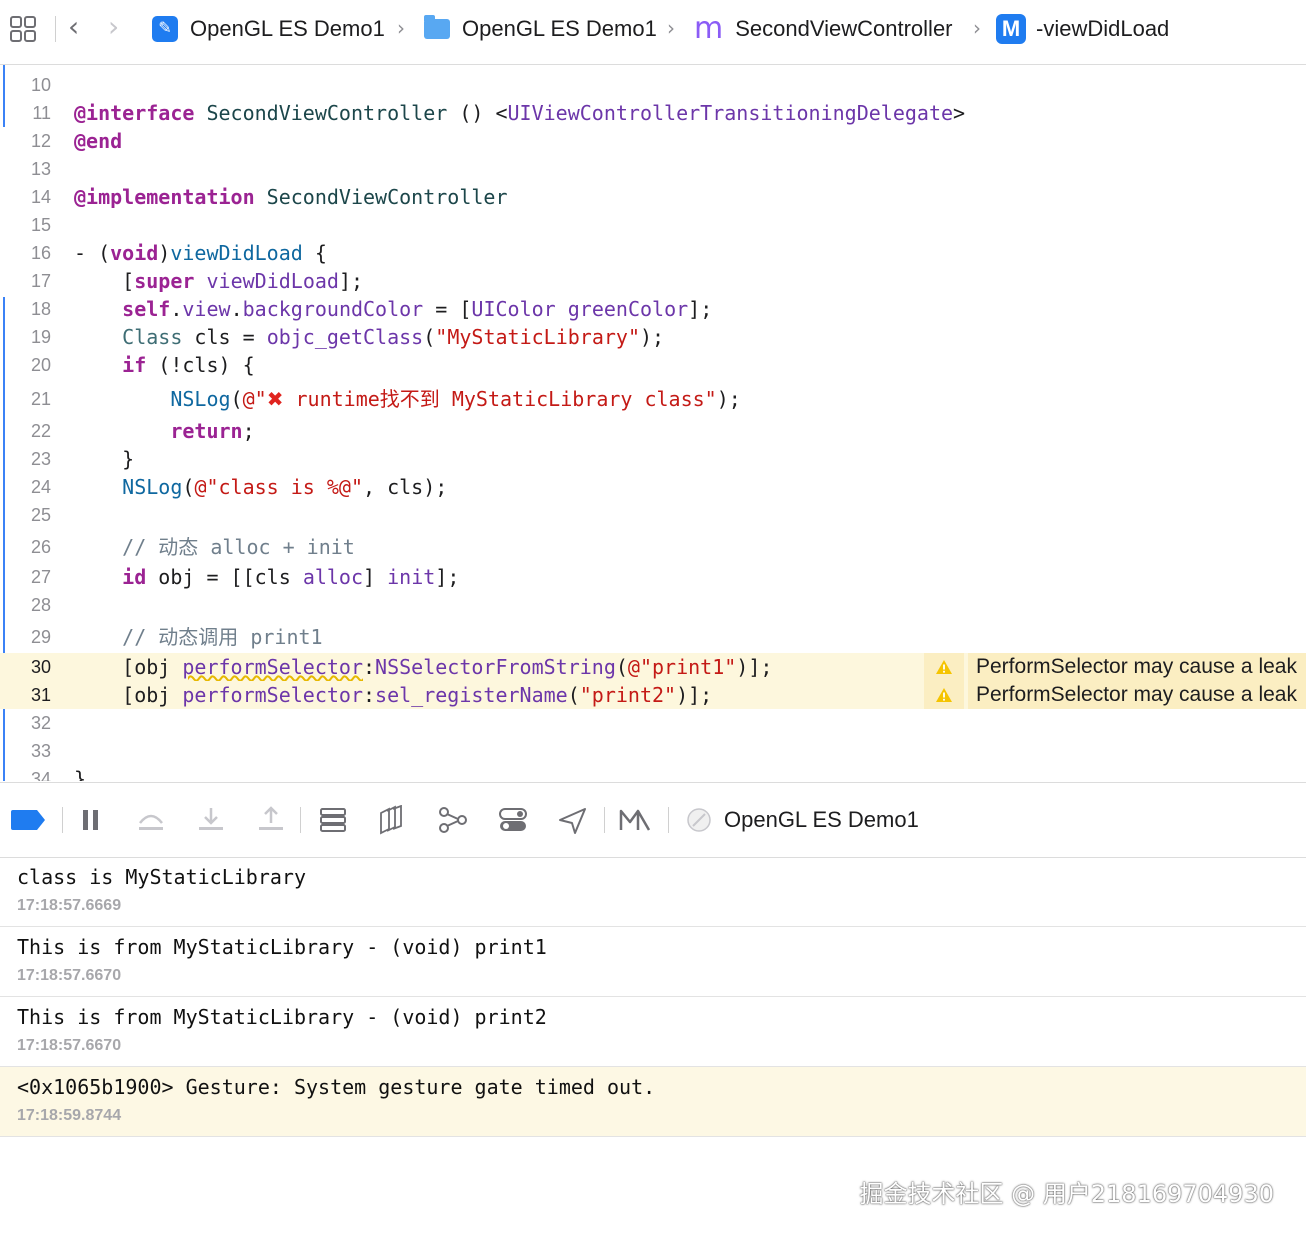  Describe the element at coordinates (69, 975) in the screenshot. I see `log-timestamp: 17:18:57.6670` at that location.